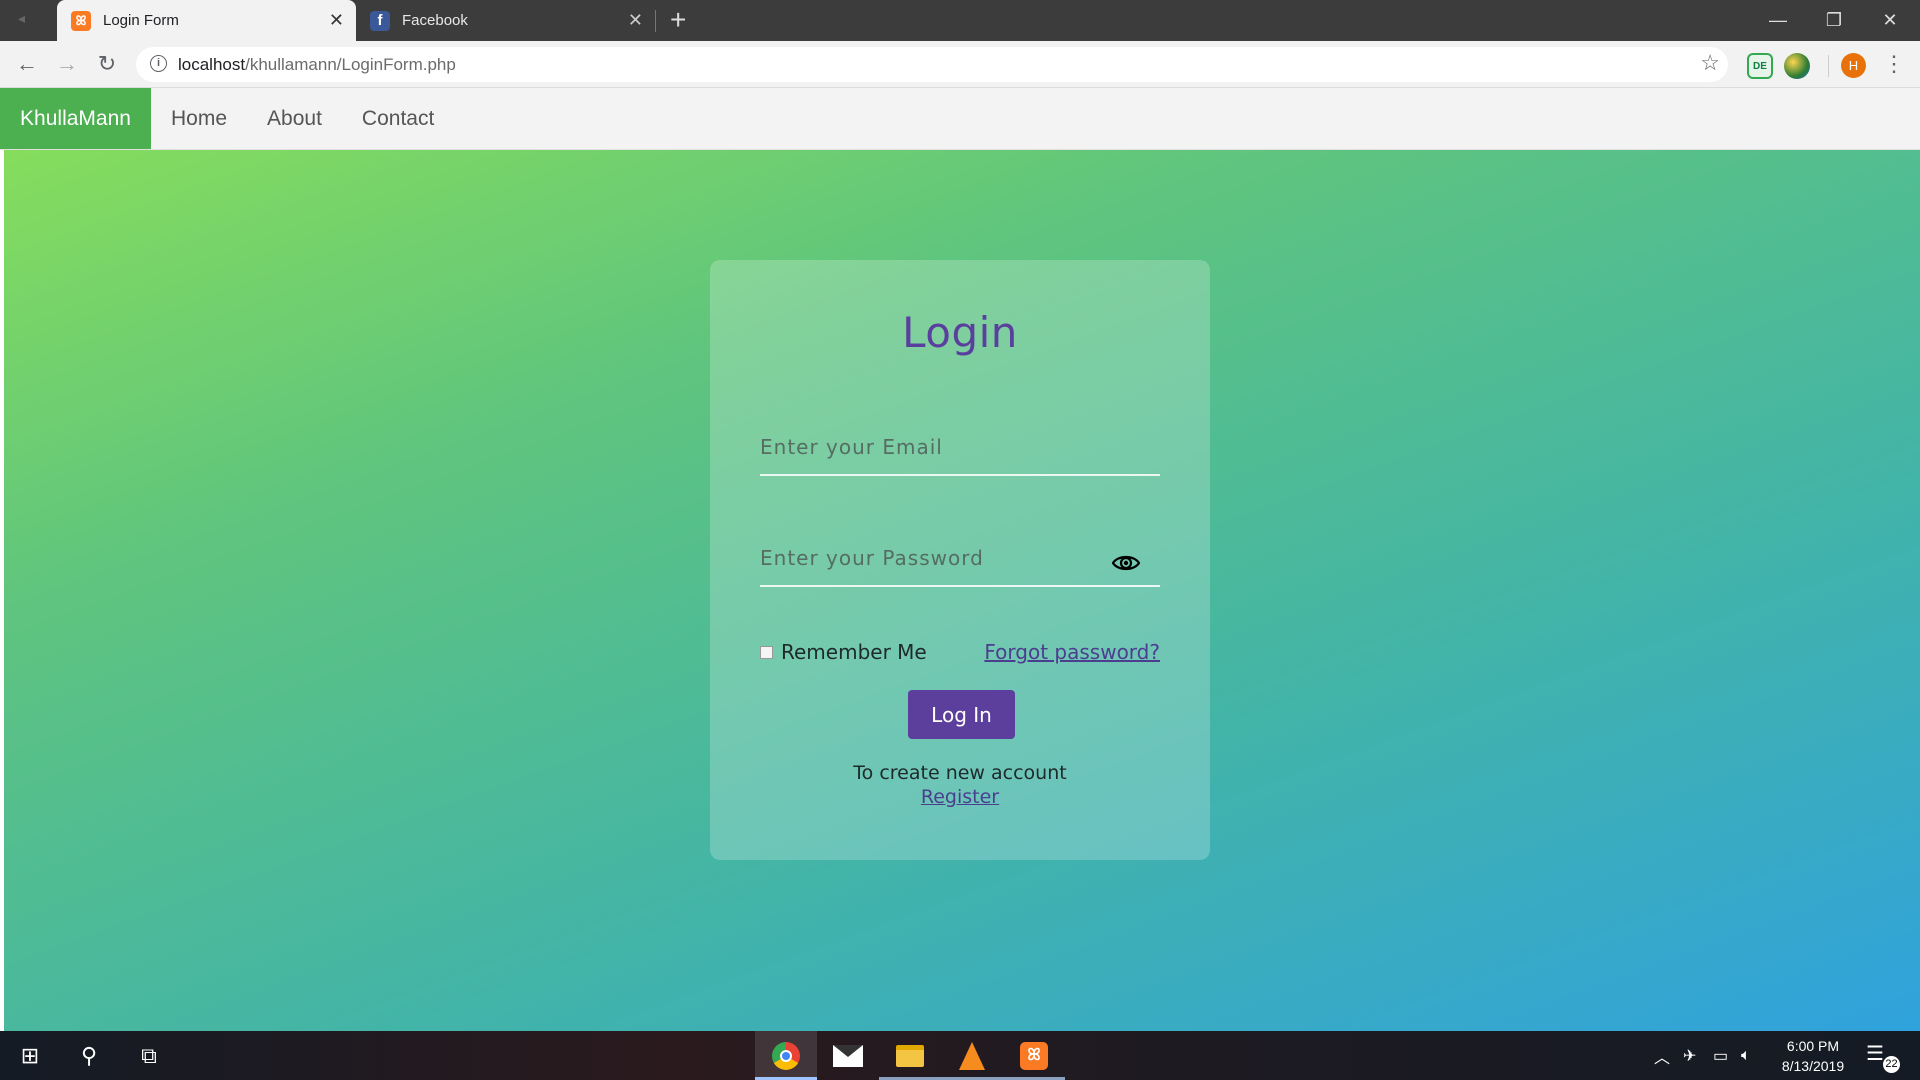  What do you see at coordinates (1710, 63) in the screenshot?
I see `bookmark-star-icon: ☆` at bounding box center [1710, 63].